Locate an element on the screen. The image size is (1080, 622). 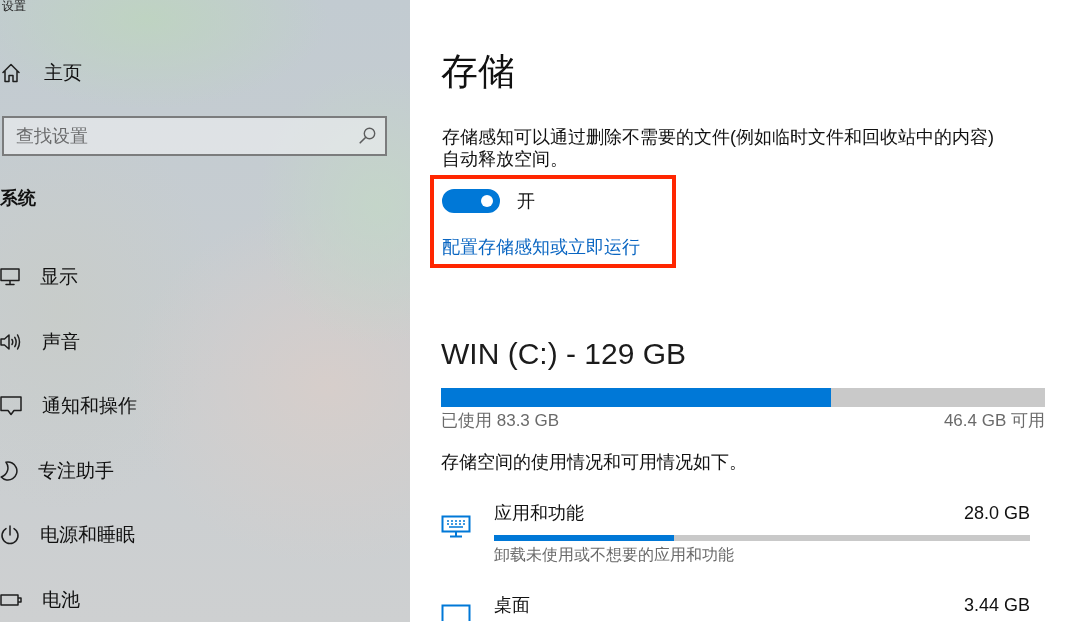
sidebar-item: 声音 is located at coordinates (68, 341).